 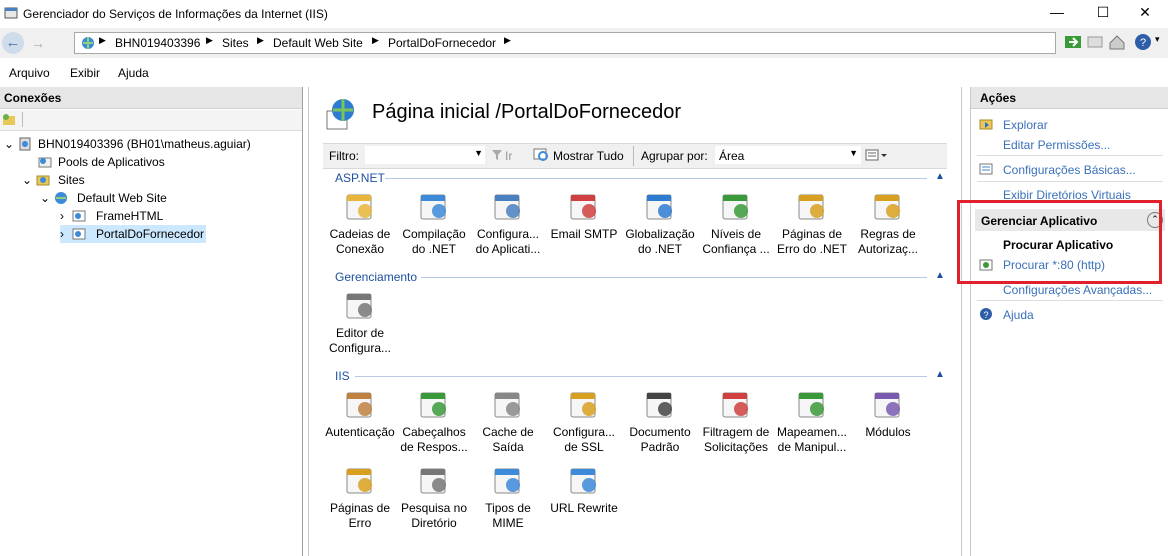 What do you see at coordinates (13, 43) in the screenshot?
I see `back-arrow-icon: ←` at bounding box center [13, 43].